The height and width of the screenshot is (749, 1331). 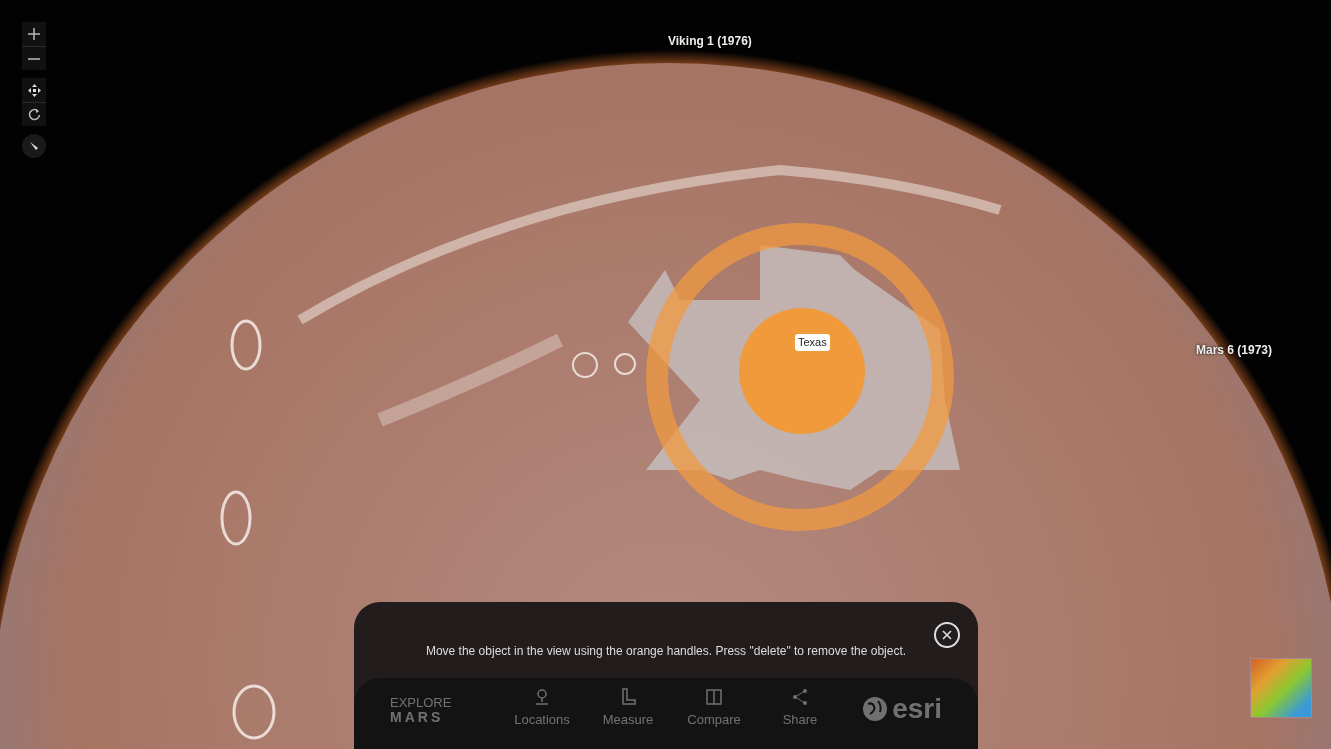 What do you see at coordinates (710, 41) in the screenshot?
I see `map-label: Viking 1 (1976)` at bounding box center [710, 41].